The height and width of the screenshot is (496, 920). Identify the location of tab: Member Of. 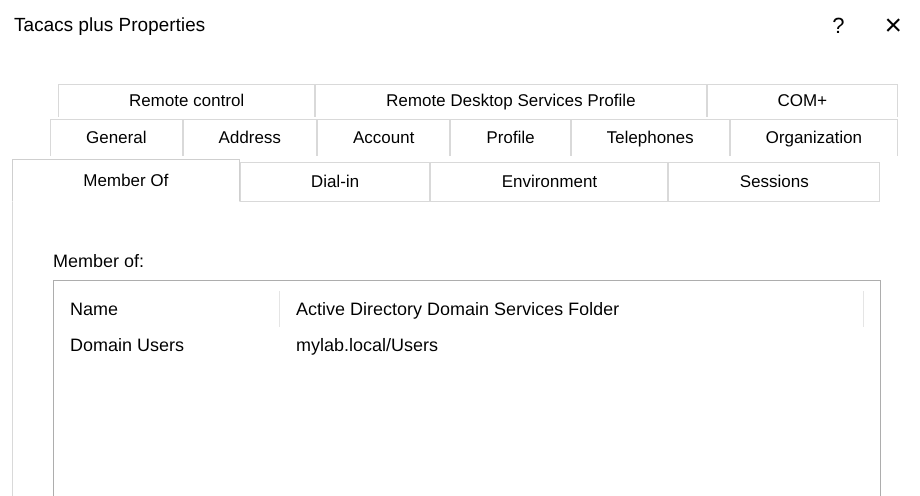
(126, 180).